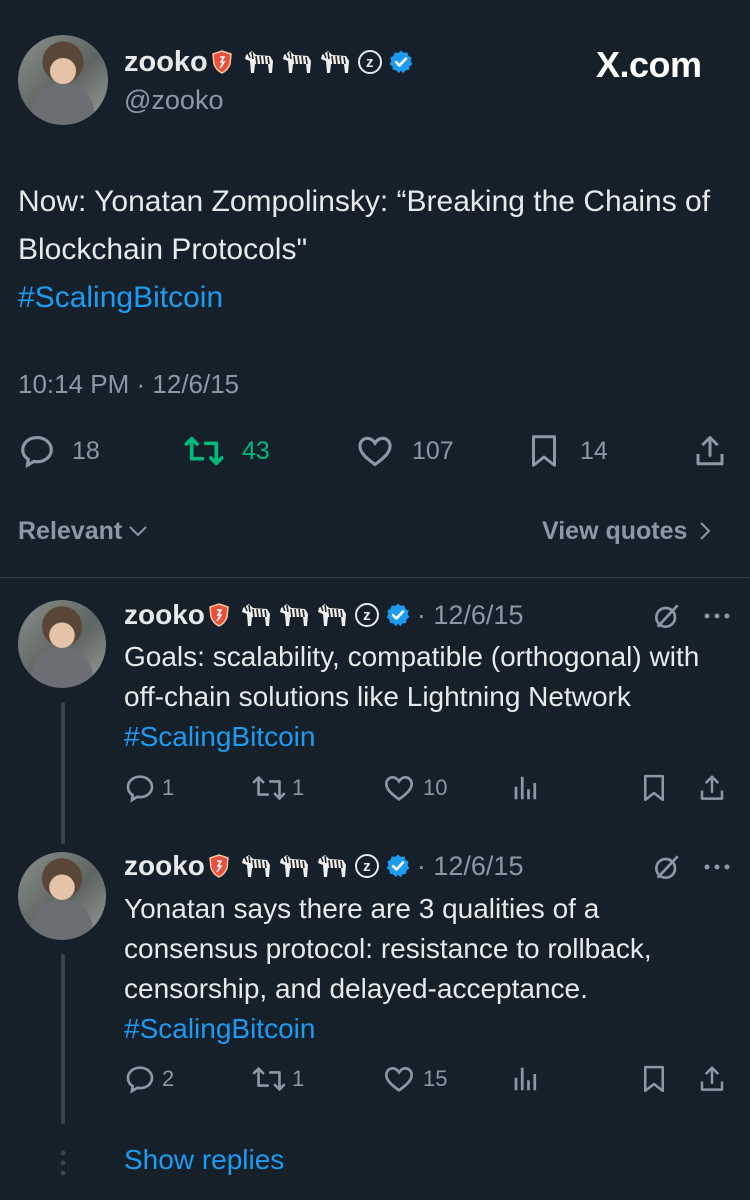 Image resolution: width=750 pixels, height=1200 pixels. Describe the element at coordinates (227, 451) in the screenshot. I see `retweet-button: 43` at that location.